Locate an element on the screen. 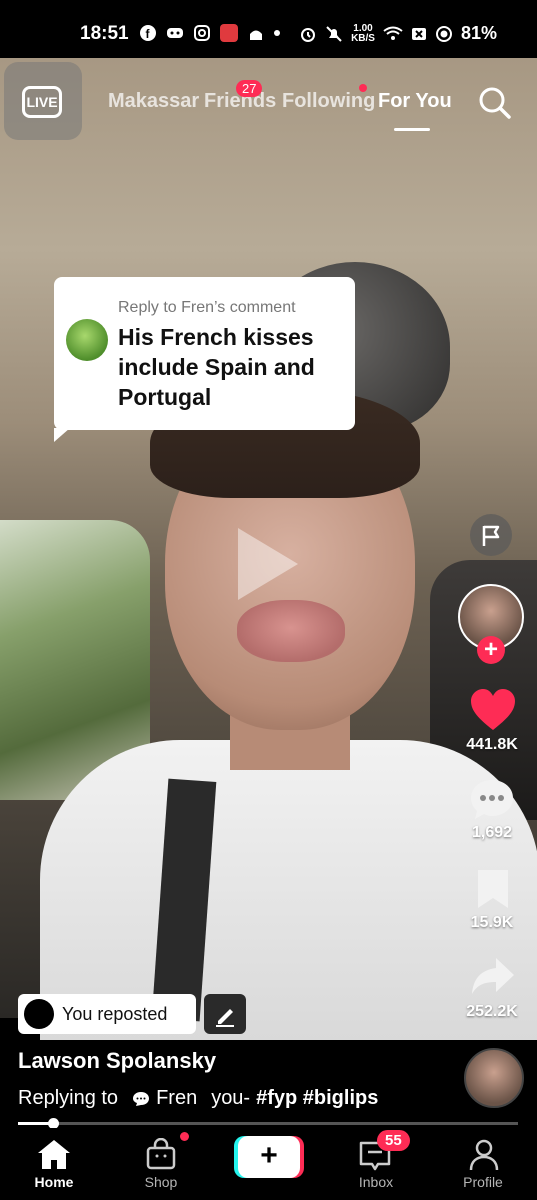  sound-avatar is located at coordinates (494, 1078).